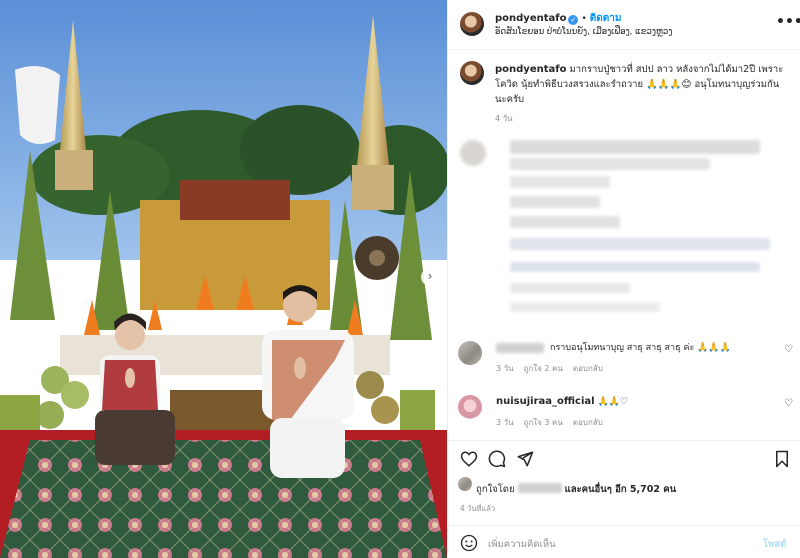  I want to click on follow-button: ติดตาม, so click(606, 18).